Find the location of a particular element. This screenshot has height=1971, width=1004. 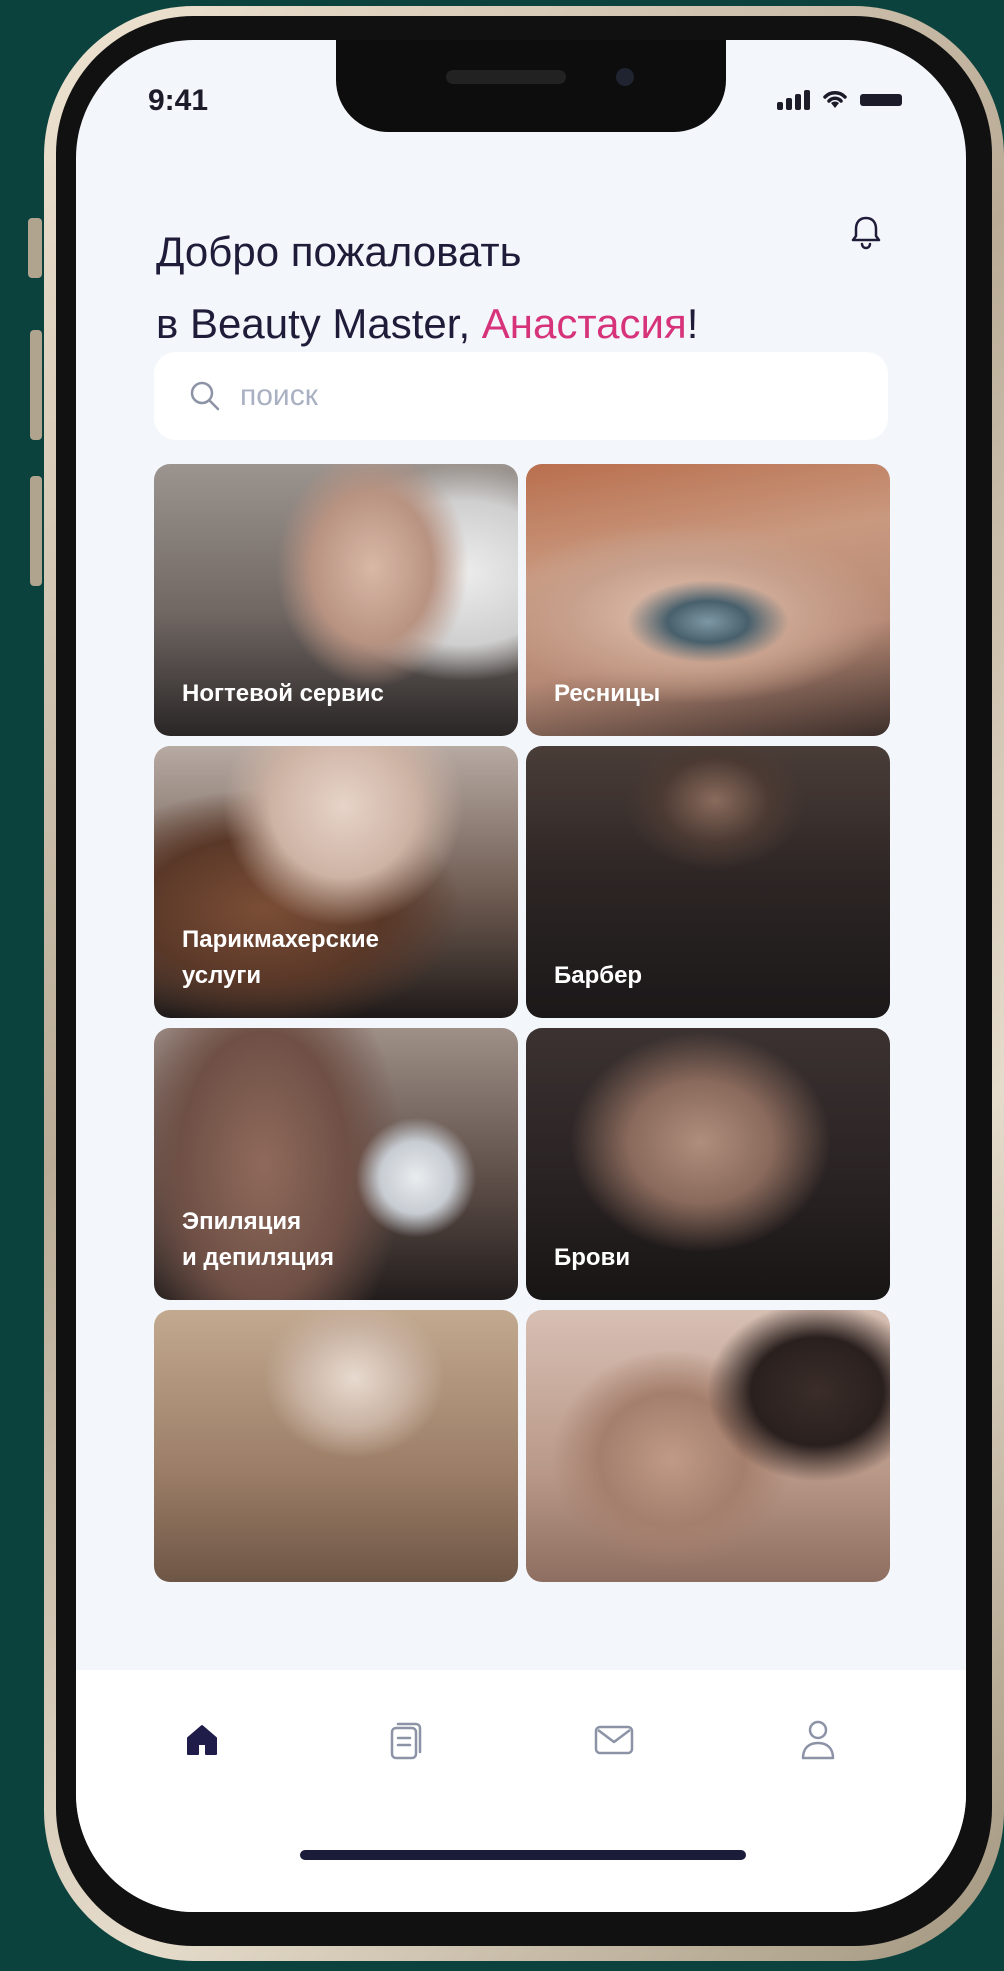

tile-label: Ресницы is located at coordinates (607, 693).